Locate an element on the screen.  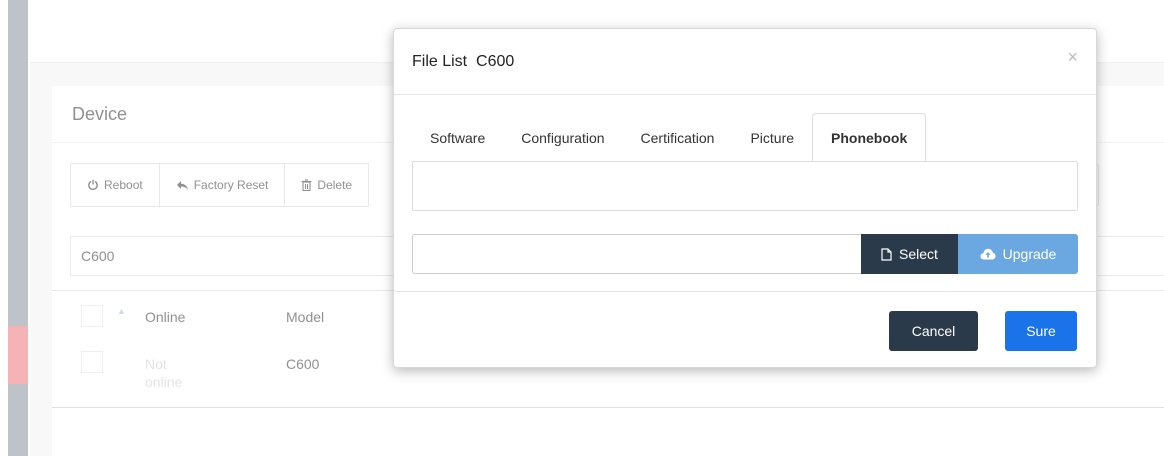
tab-certification: Certification is located at coordinates (678, 137).